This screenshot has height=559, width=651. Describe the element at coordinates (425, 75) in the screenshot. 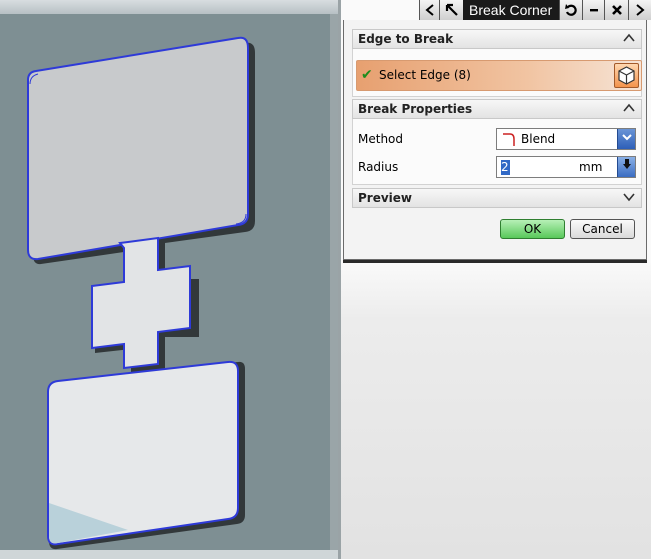

I see `select-edge-label: Select Edge (8)` at that location.